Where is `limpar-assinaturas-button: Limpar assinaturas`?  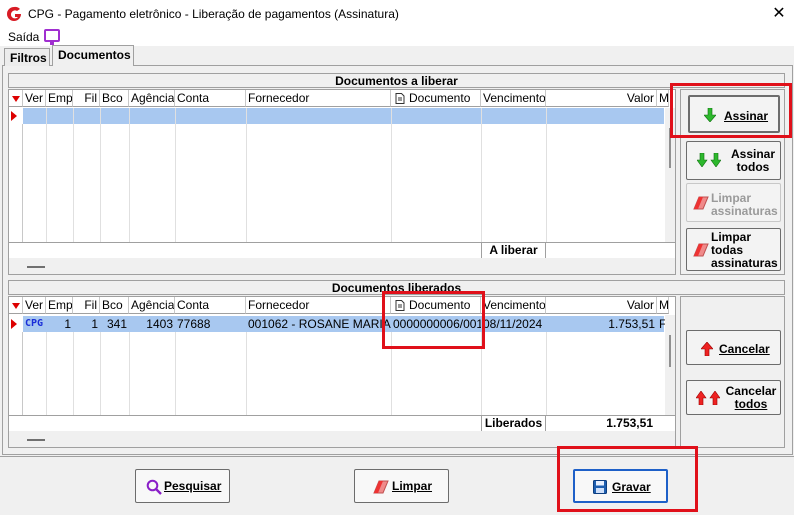
limpar-assinaturas-button: Limpar assinaturas is located at coordinates (733, 202).